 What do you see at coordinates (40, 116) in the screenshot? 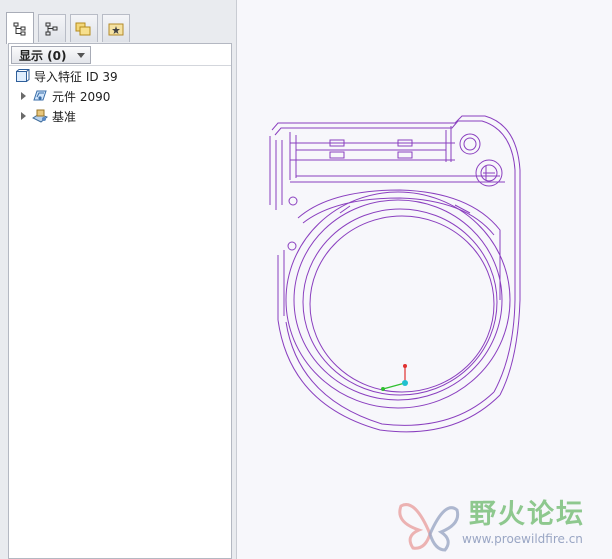
I see `datum-icon` at bounding box center [40, 116].